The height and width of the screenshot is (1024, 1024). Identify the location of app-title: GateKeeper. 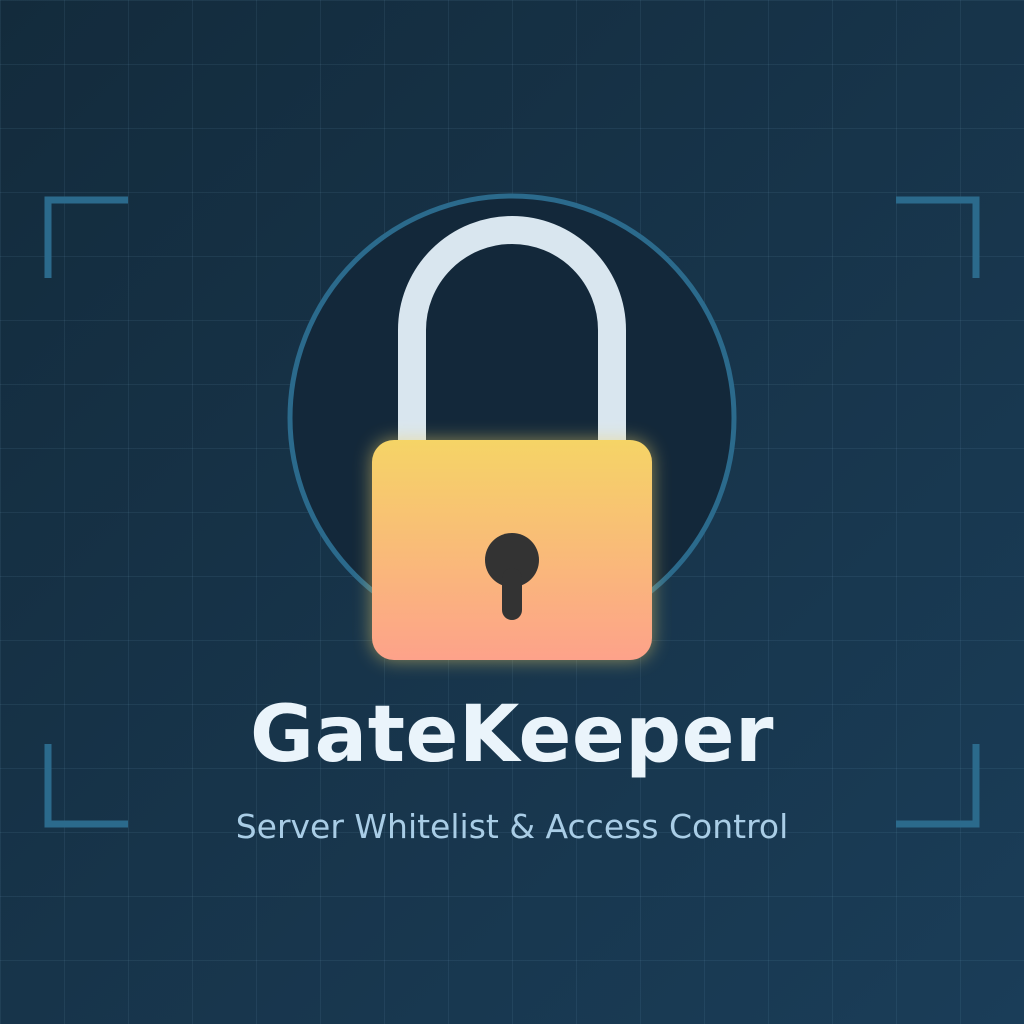
(512, 735).